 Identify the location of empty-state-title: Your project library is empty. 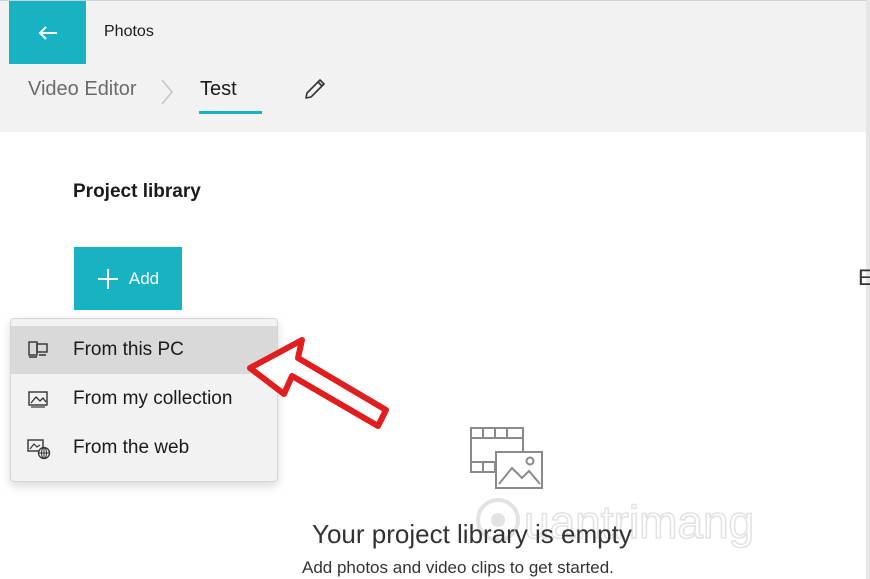
(472, 534).